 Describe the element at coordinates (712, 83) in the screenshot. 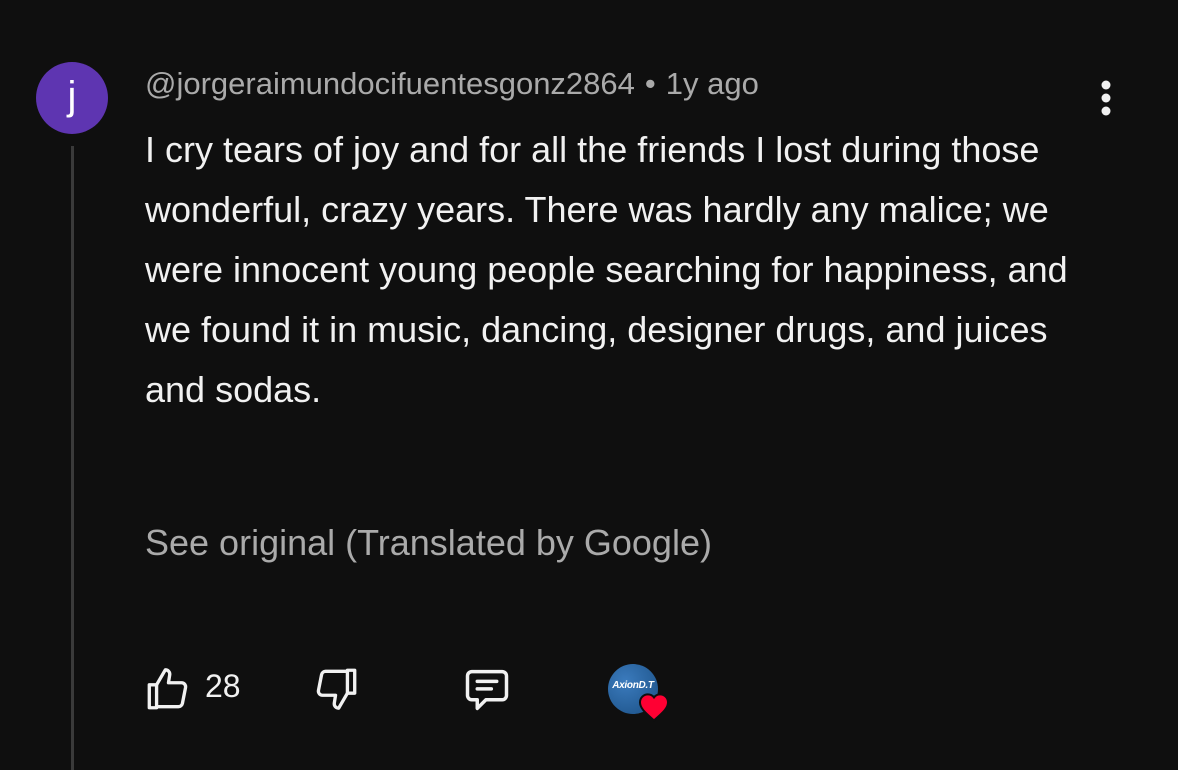

I see `timestamp: 1y ago` at that location.